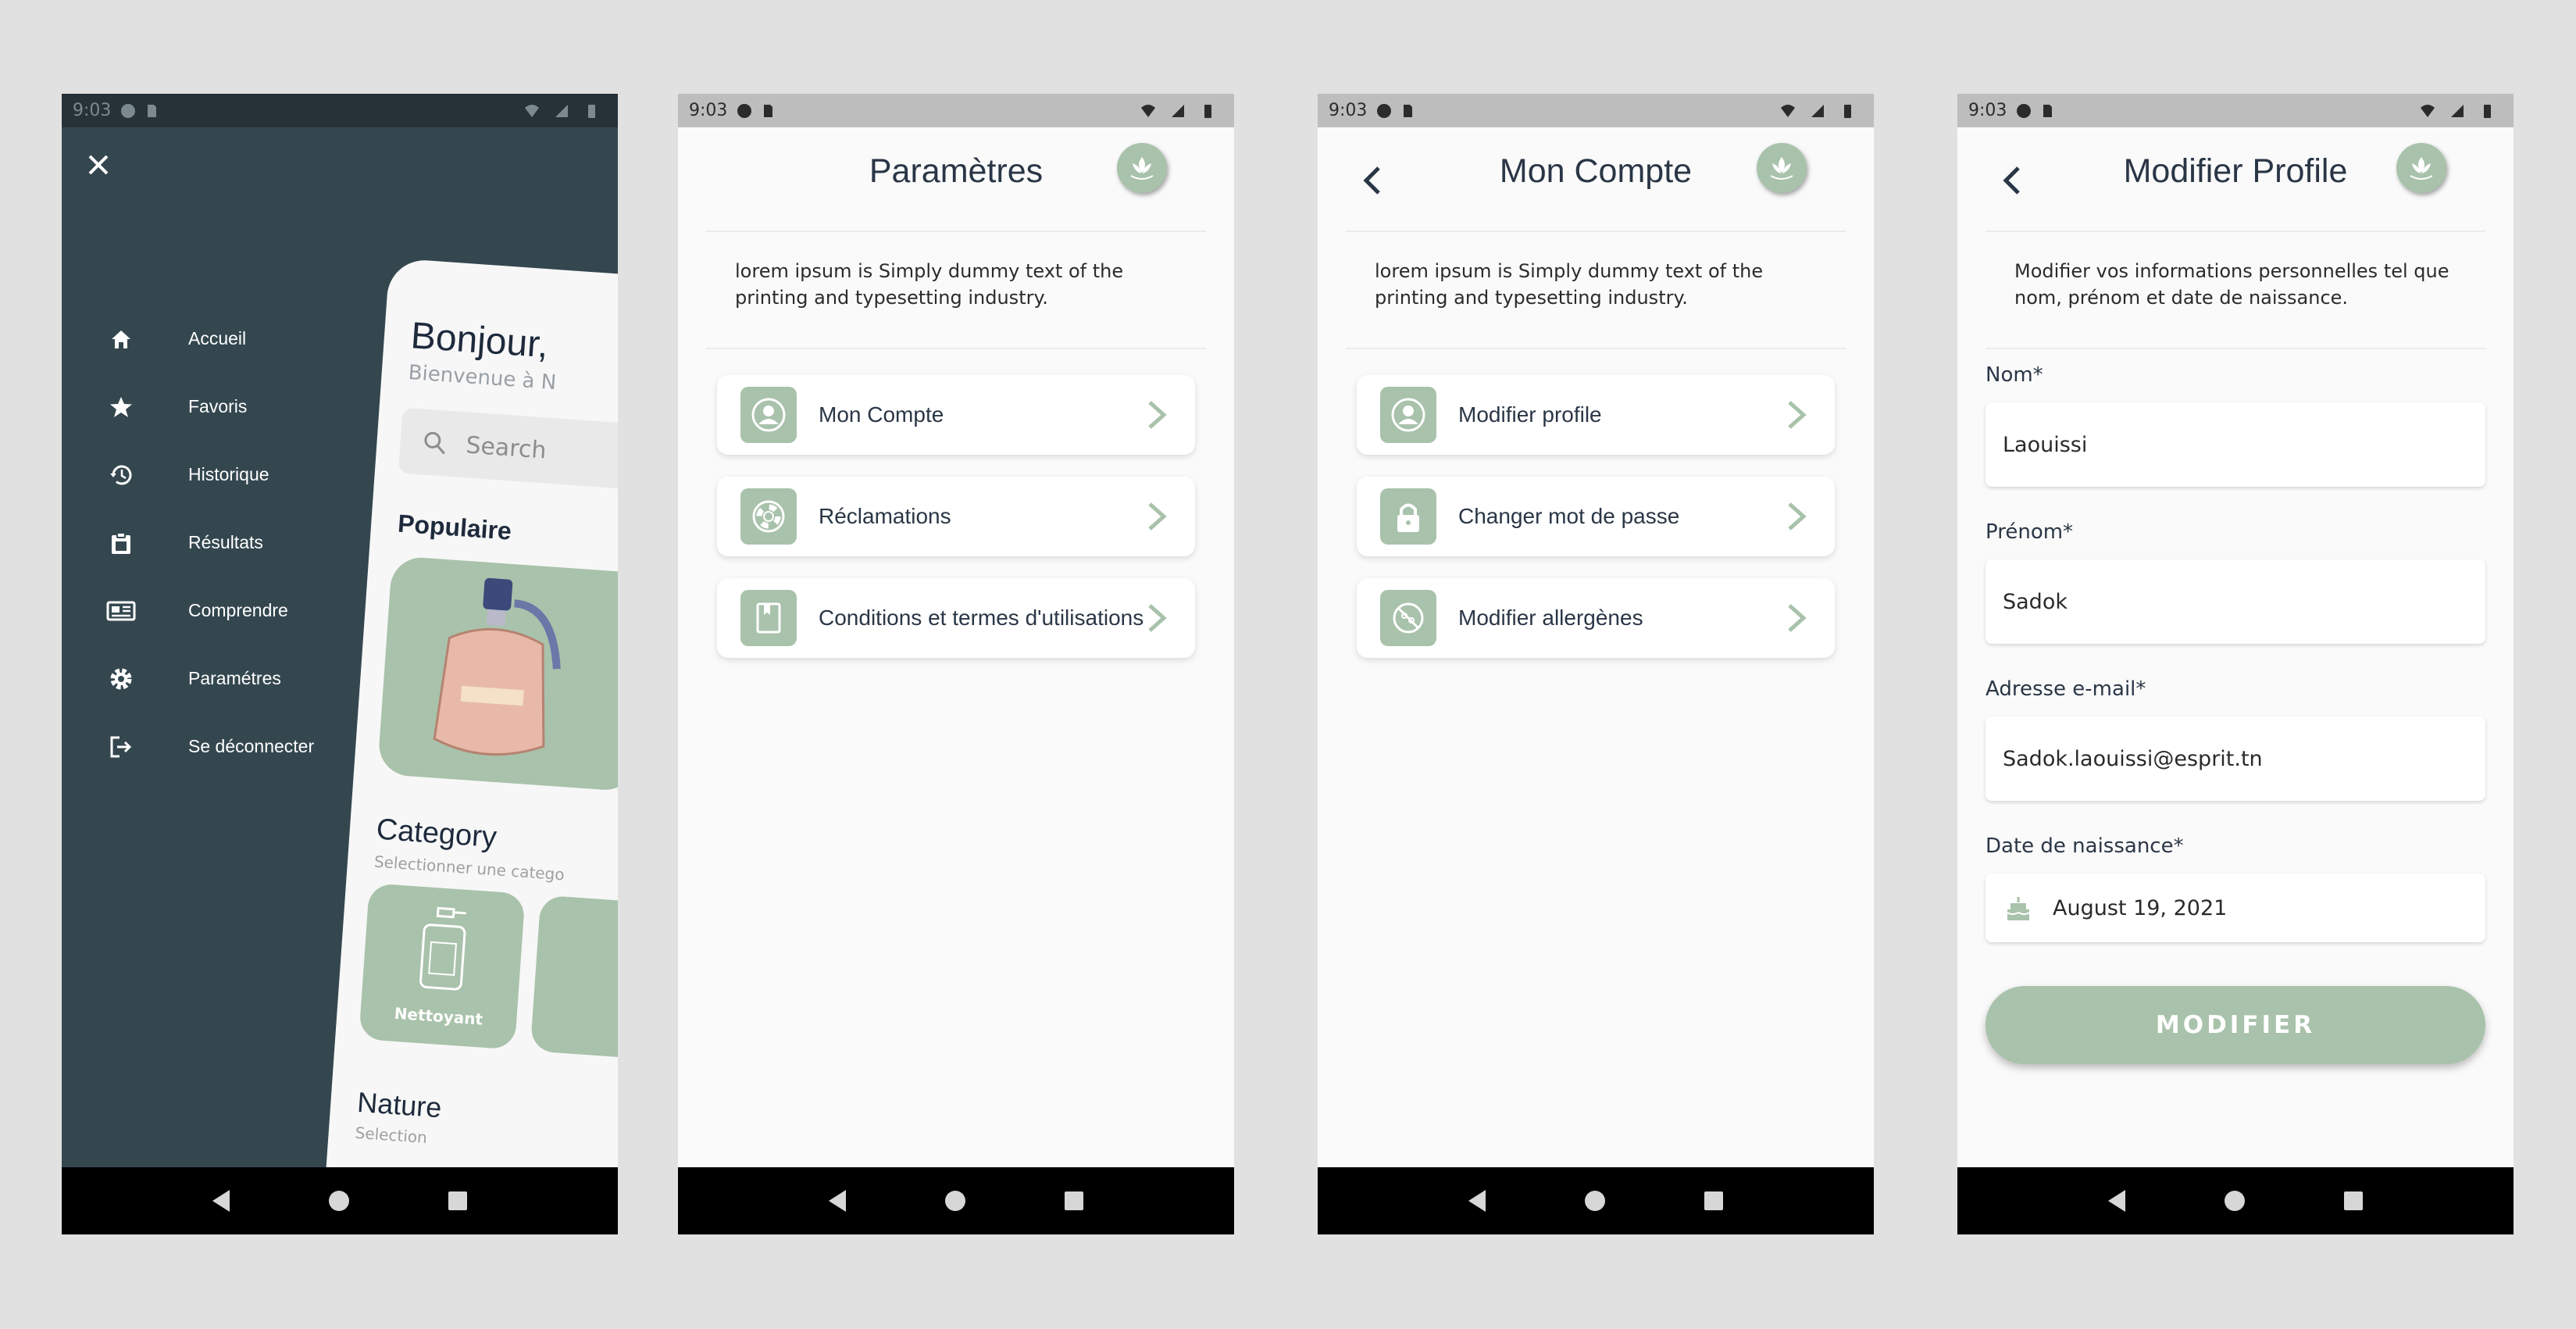 The height and width of the screenshot is (1329, 2576). I want to click on perfume-bottle-image, so click(497, 666).